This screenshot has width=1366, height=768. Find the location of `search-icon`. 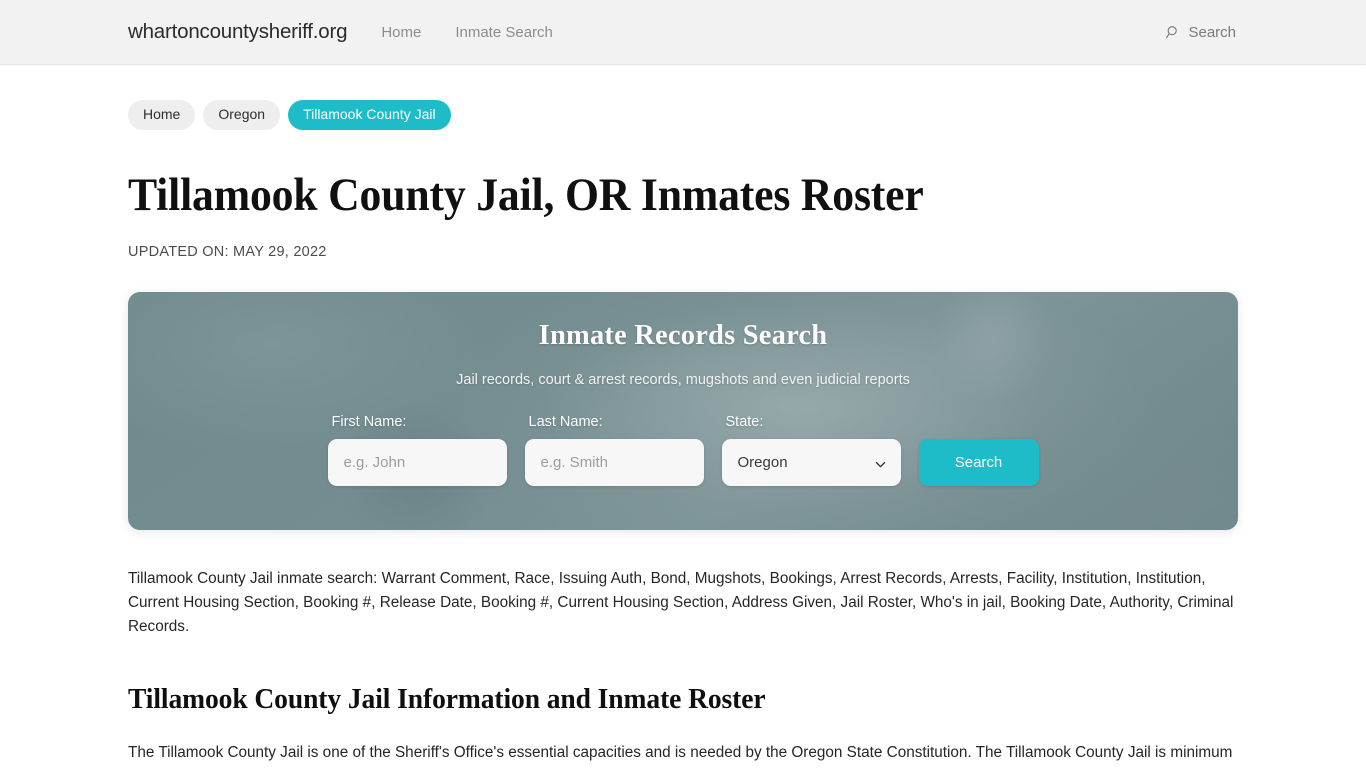

search-icon is located at coordinates (1173, 32).